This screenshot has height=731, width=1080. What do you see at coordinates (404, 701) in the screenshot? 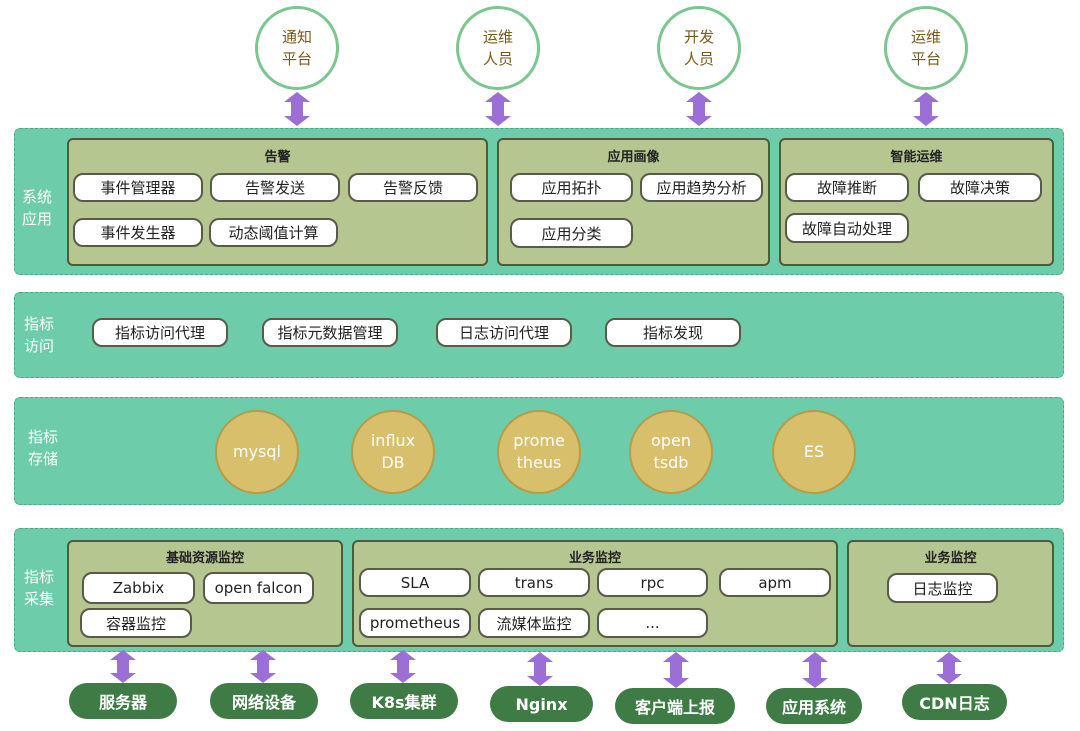
I see `source-k8s: K8s集群` at bounding box center [404, 701].